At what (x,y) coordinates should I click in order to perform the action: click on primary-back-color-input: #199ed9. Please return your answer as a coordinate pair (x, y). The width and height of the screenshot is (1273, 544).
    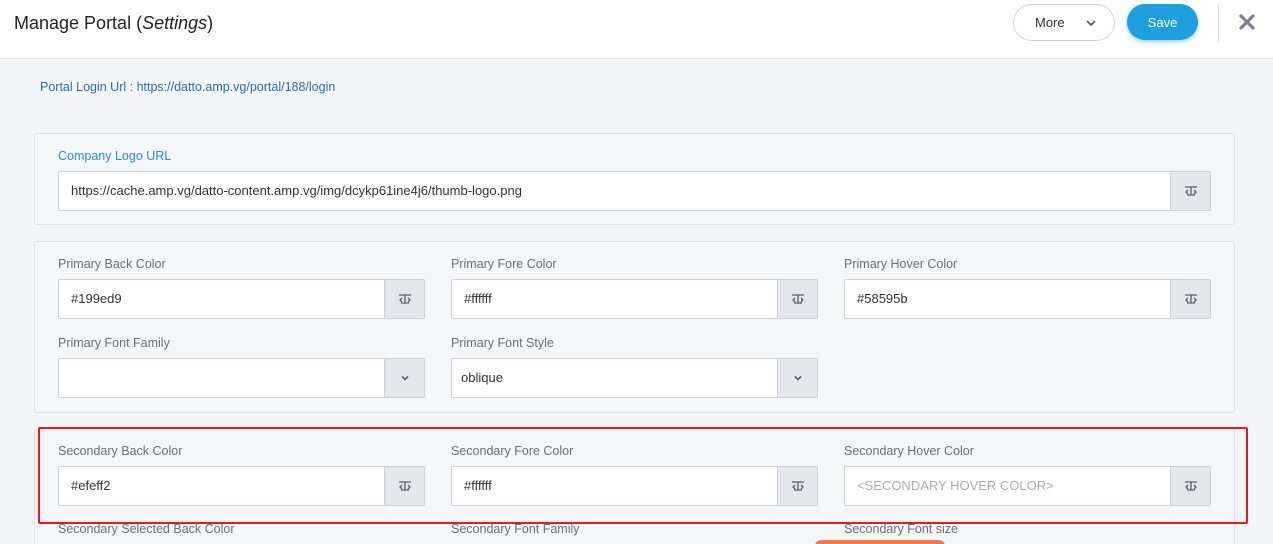
    Looking at the image, I should click on (221, 299).